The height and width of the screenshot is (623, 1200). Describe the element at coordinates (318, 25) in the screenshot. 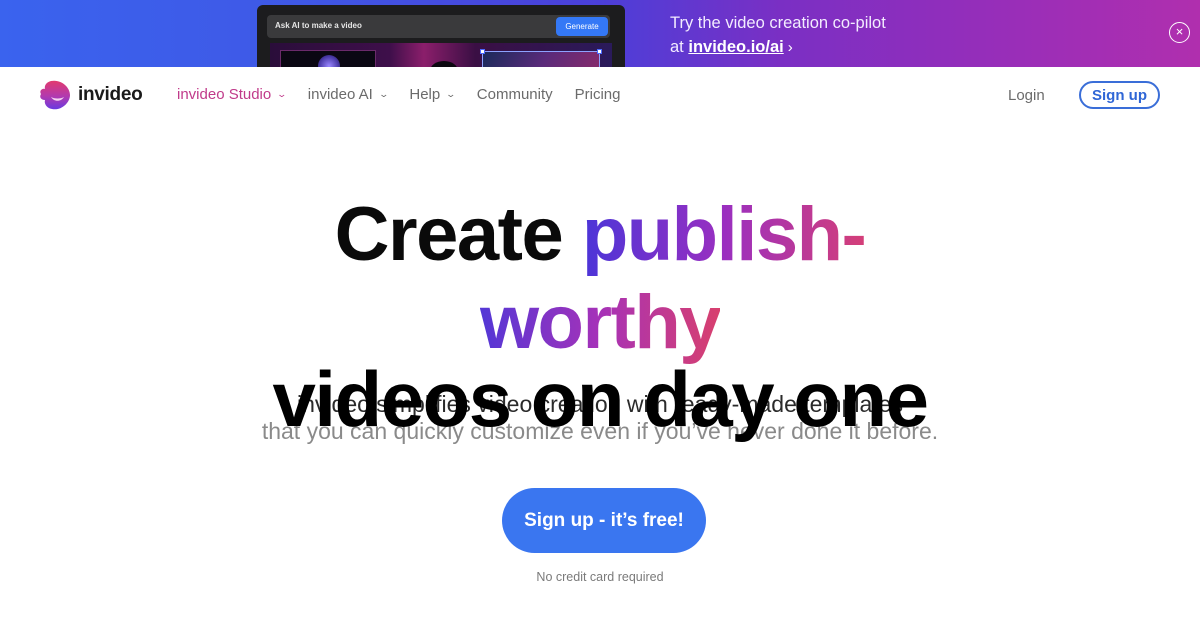

I see `mock-prompt-placeholder: Ask AI to make a video` at that location.